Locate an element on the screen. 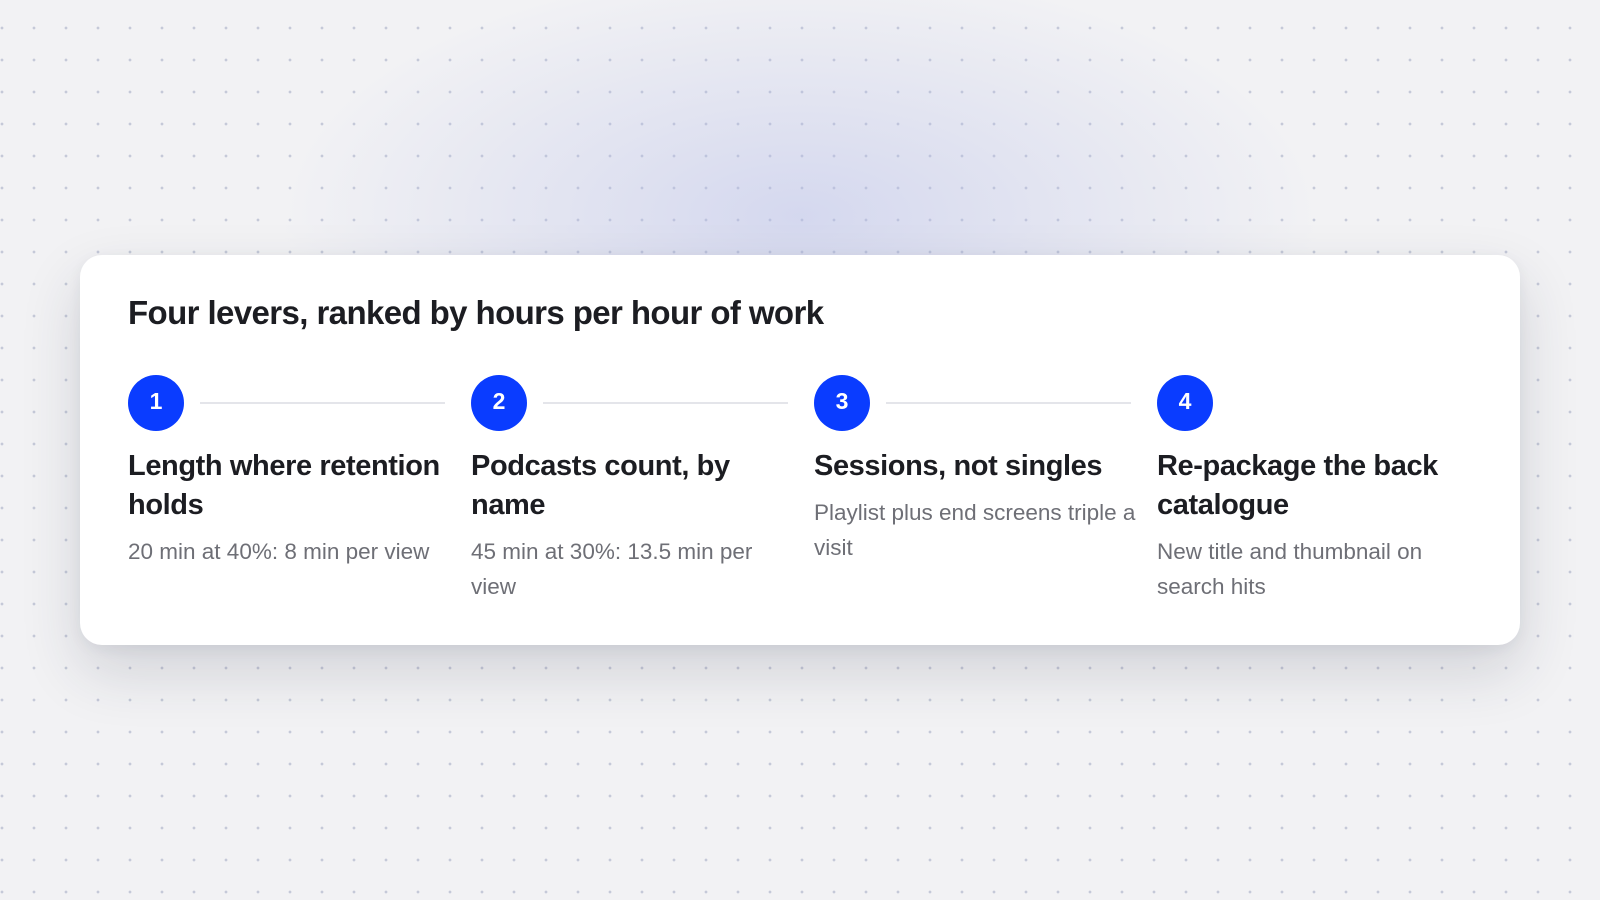 This screenshot has width=1600, height=900. step-header: 4 is located at coordinates (1328, 403).